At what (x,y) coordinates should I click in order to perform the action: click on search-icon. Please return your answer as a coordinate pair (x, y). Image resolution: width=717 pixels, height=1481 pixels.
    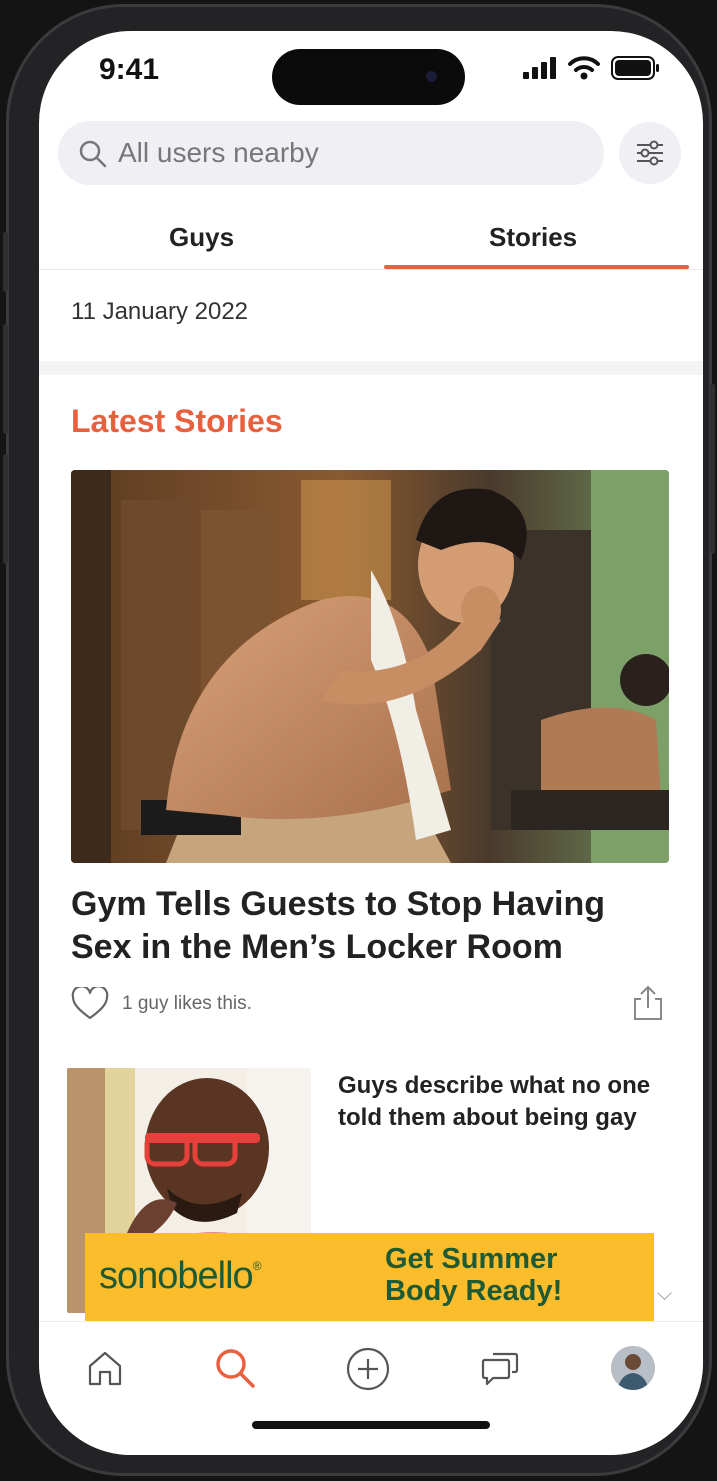
    Looking at the image, I should click on (93, 154).